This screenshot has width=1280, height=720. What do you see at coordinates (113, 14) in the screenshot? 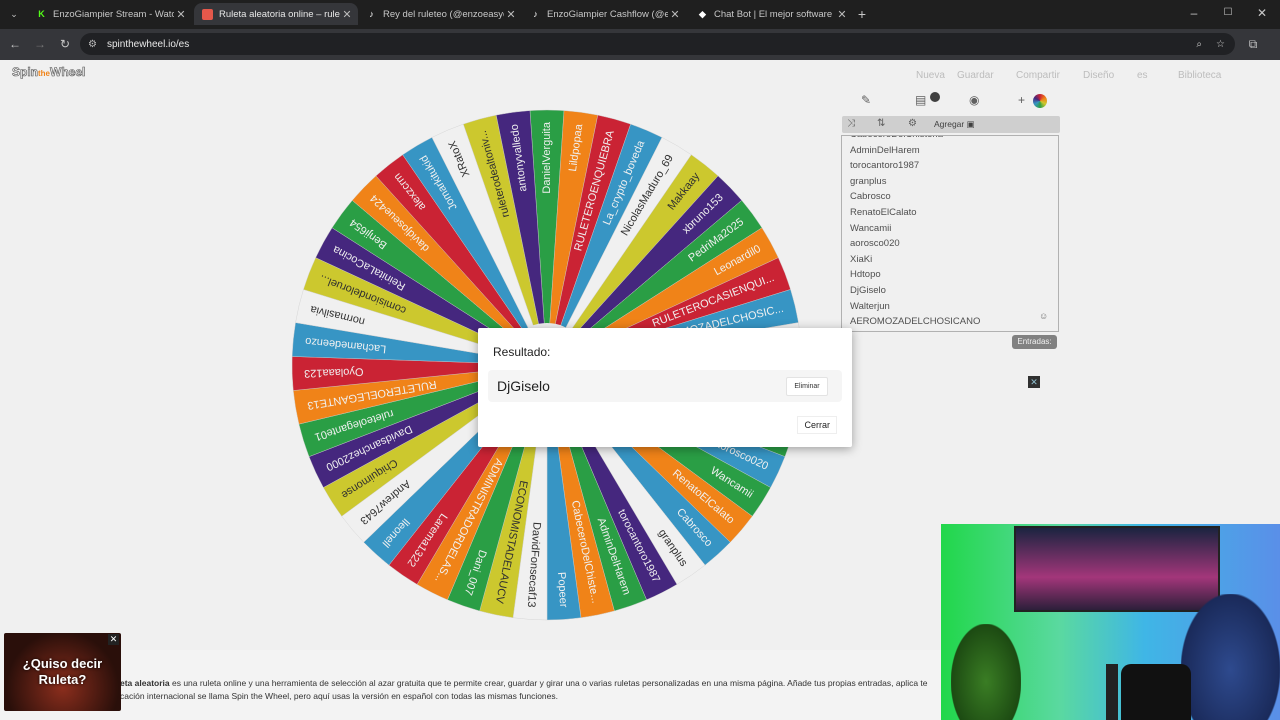
I see `tab-title: EnzoGiampier Stream - Watch l` at bounding box center [113, 14].